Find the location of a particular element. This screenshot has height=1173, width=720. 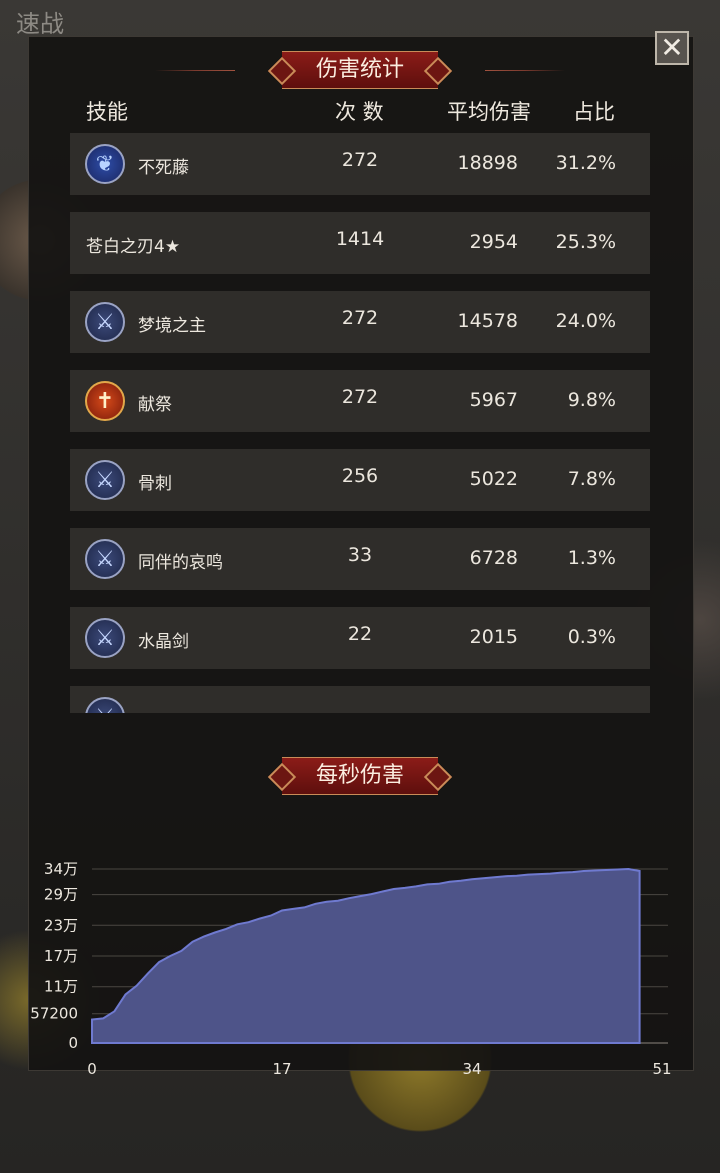

y-tick-label: 17万 is located at coordinates (61, 956).